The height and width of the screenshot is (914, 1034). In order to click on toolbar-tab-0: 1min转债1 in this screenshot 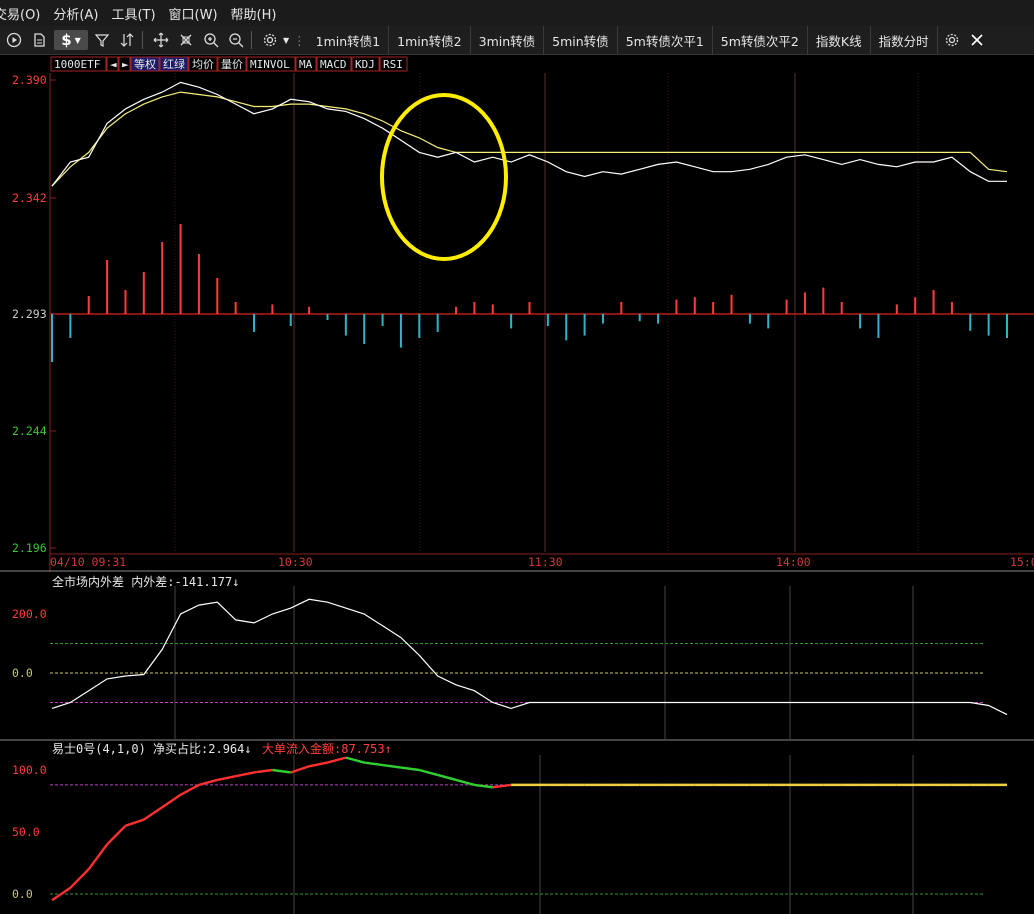, I will do `click(349, 40)`.